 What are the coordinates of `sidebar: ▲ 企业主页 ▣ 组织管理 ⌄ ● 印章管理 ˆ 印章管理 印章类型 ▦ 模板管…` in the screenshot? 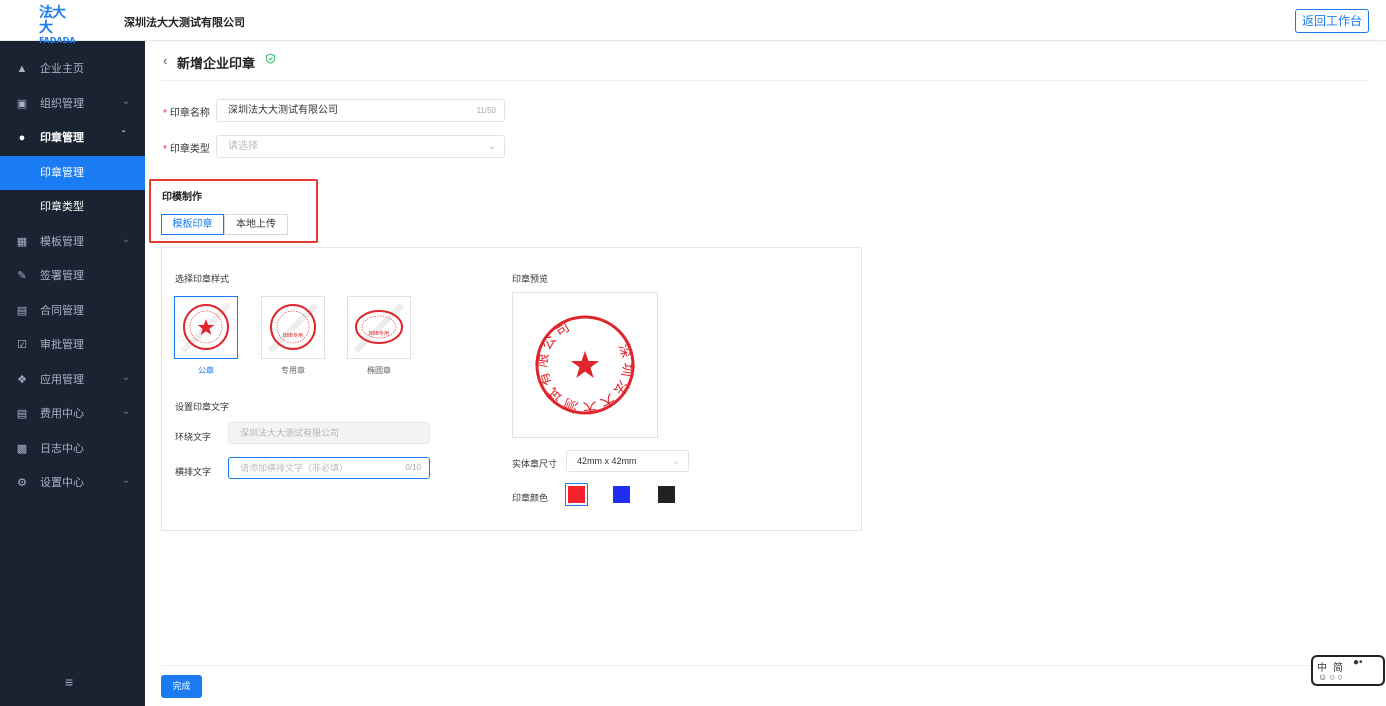 It's located at (72, 373).